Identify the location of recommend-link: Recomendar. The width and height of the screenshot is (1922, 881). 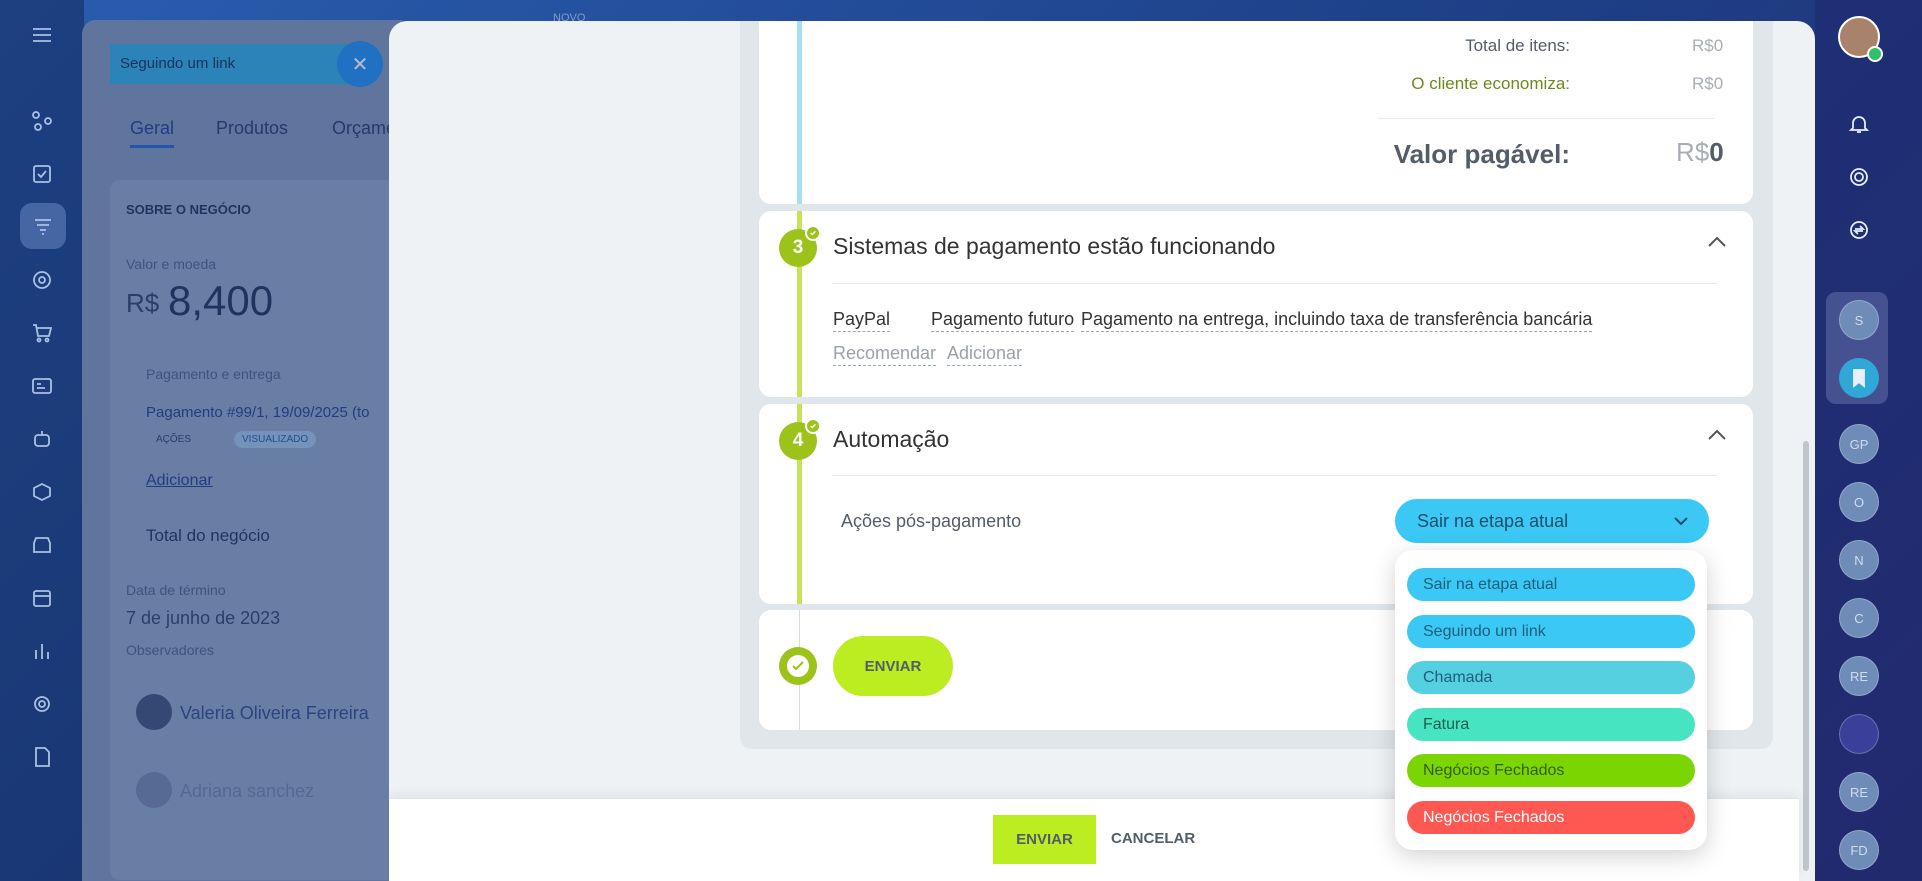
(885, 354).